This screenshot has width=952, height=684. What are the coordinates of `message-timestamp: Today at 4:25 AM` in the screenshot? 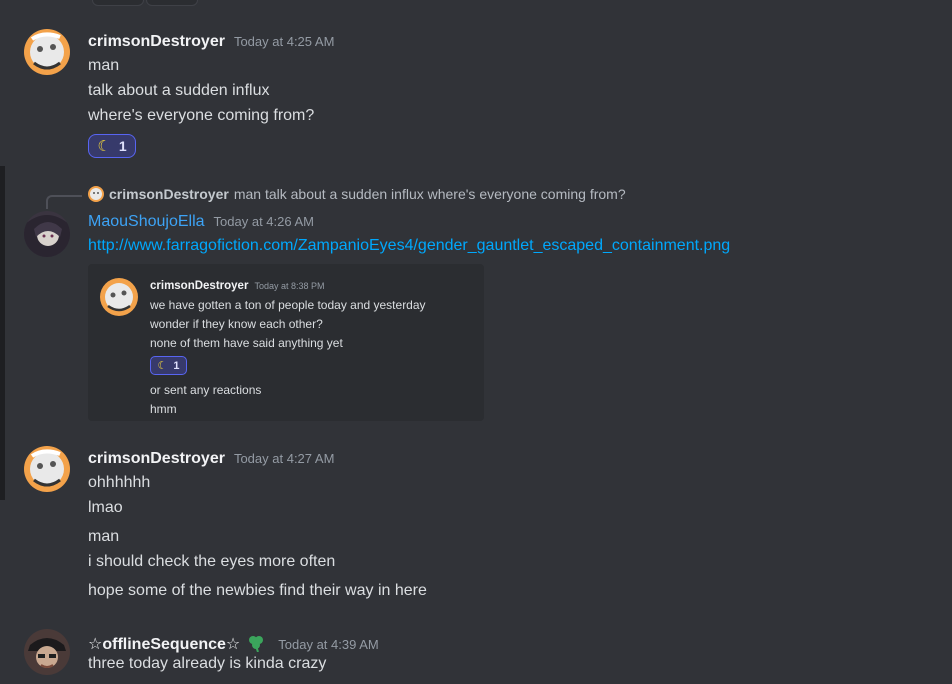 It's located at (284, 41).